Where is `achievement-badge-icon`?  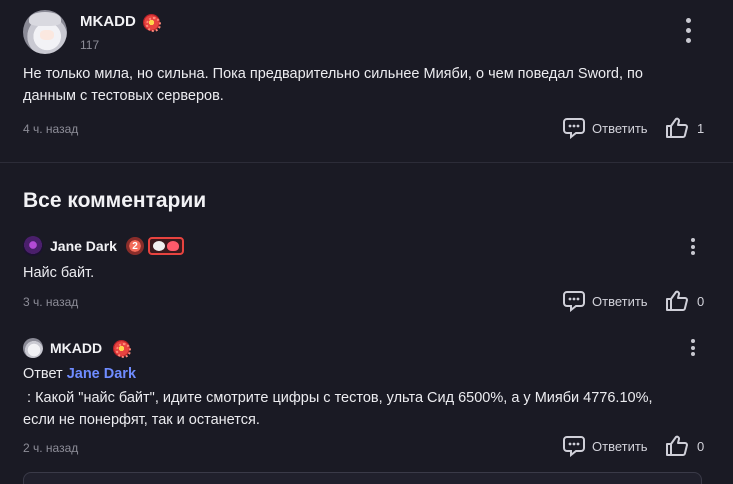 achievement-badge-icon is located at coordinates (166, 246).